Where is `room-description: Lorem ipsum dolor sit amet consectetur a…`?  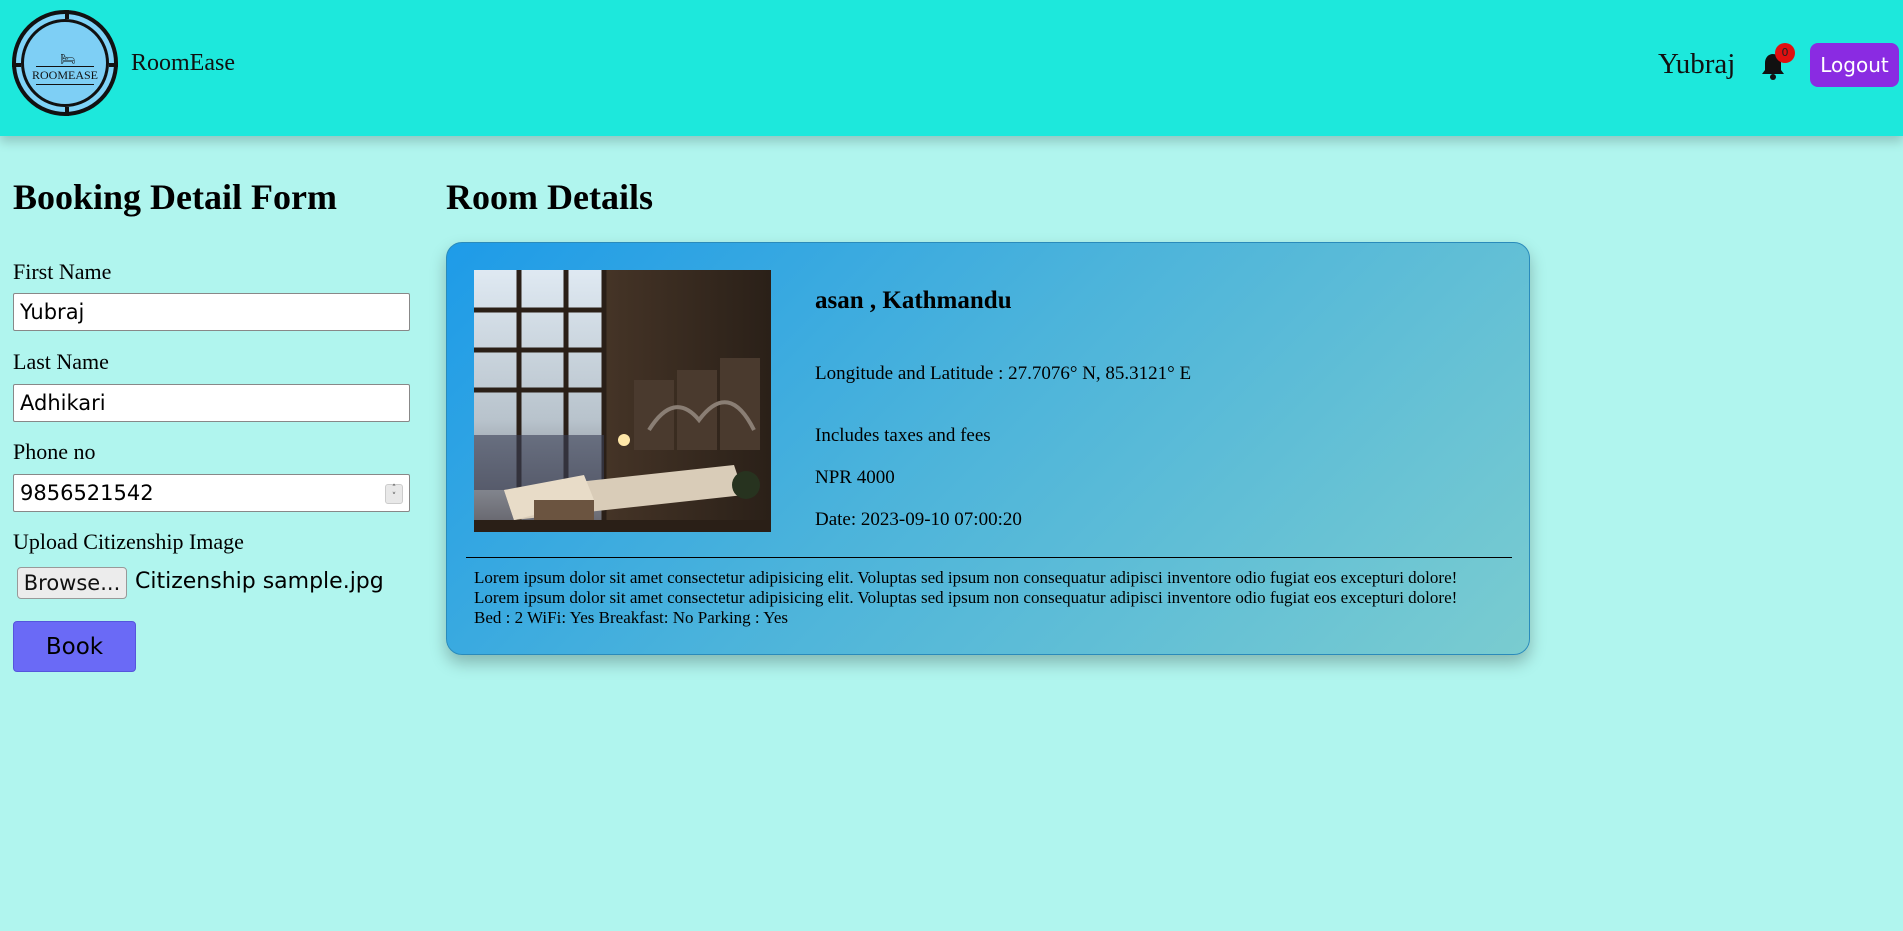
room-description: Lorem ipsum dolor sit amet consectetur a… is located at coordinates (965, 598).